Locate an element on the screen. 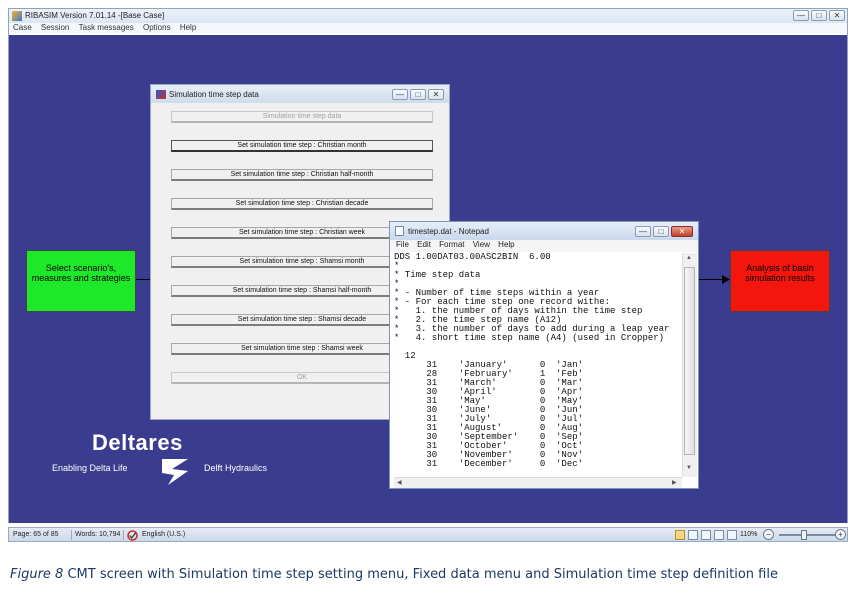 The width and height of the screenshot is (857, 608). word-count: Words: 10,794 is located at coordinates (97, 534).